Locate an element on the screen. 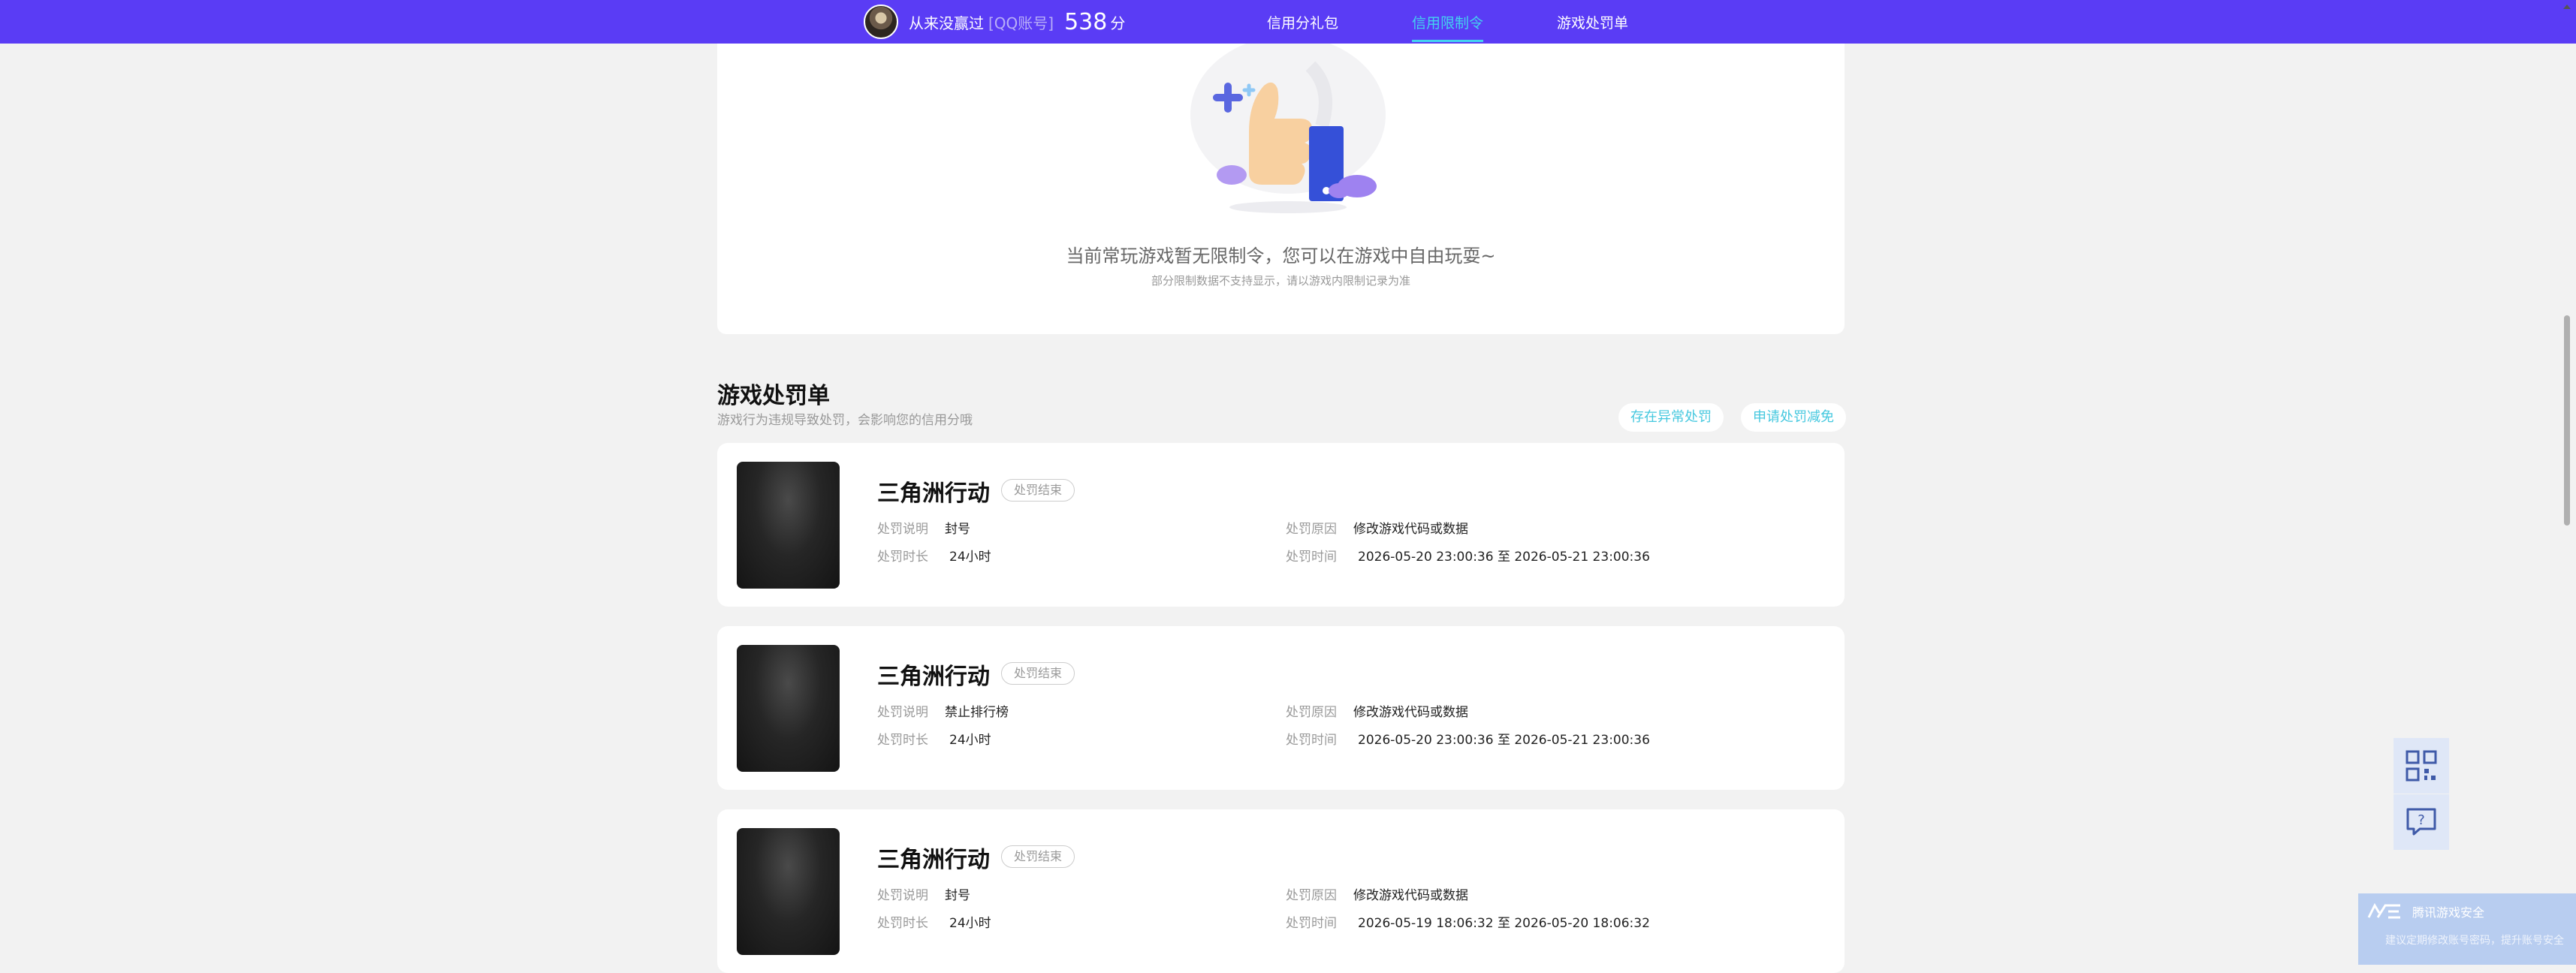  popup-text: 建议定期修改账号密码，提升账号安全 is located at coordinates (2474, 941).